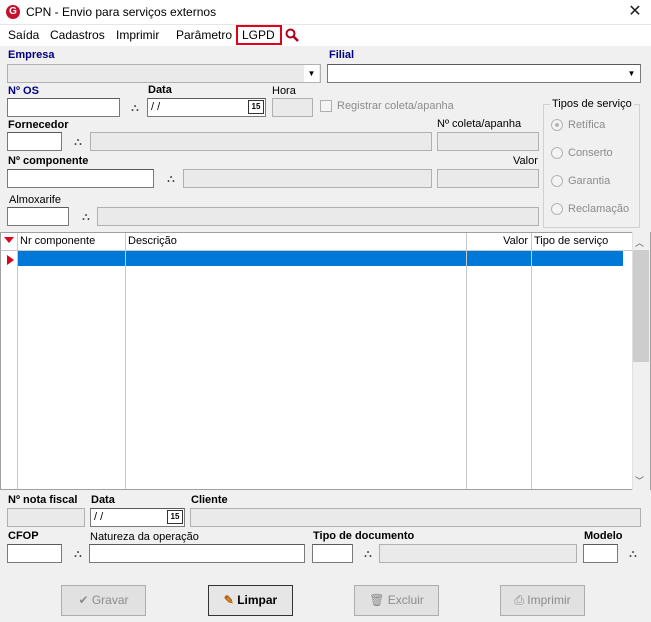 This screenshot has height=622, width=651. I want to click on app-icon: G, so click(13, 12).